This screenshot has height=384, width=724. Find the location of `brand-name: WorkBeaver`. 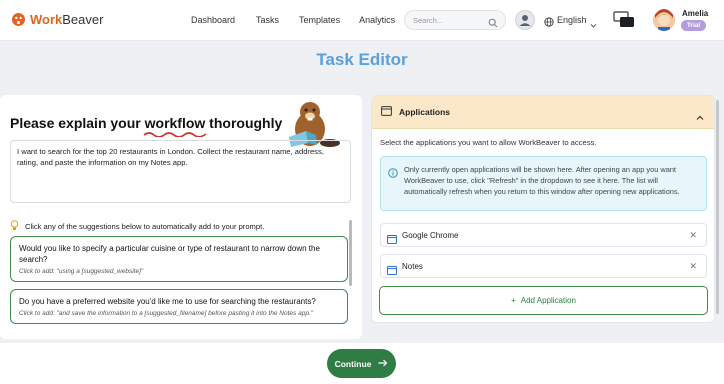

brand-name: WorkBeaver is located at coordinates (67, 19).